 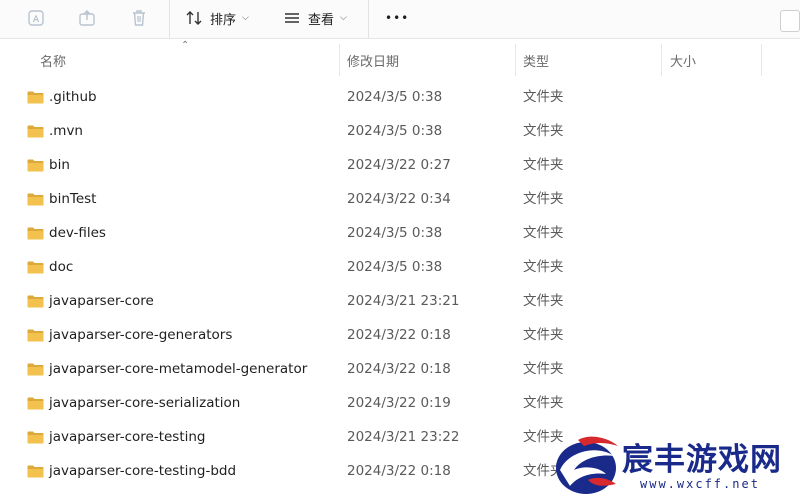 I want to click on file-row: binTest 2024/3/22 0:34 文件夹, so click(x=400, y=199).